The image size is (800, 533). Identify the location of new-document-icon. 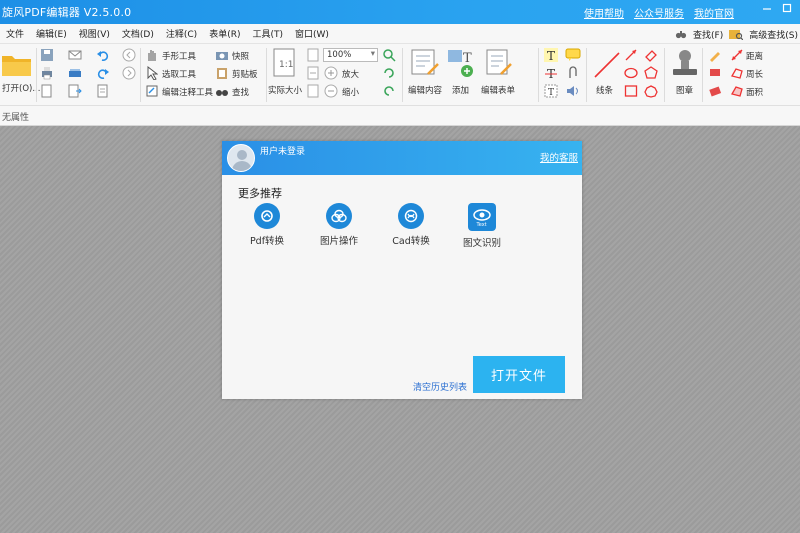
(47, 91).